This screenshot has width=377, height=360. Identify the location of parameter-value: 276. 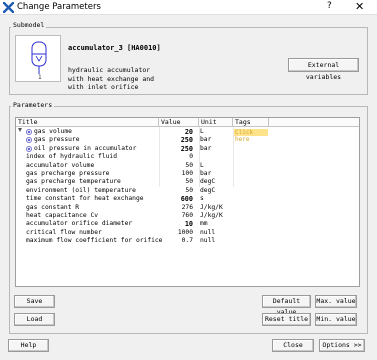
(177, 208).